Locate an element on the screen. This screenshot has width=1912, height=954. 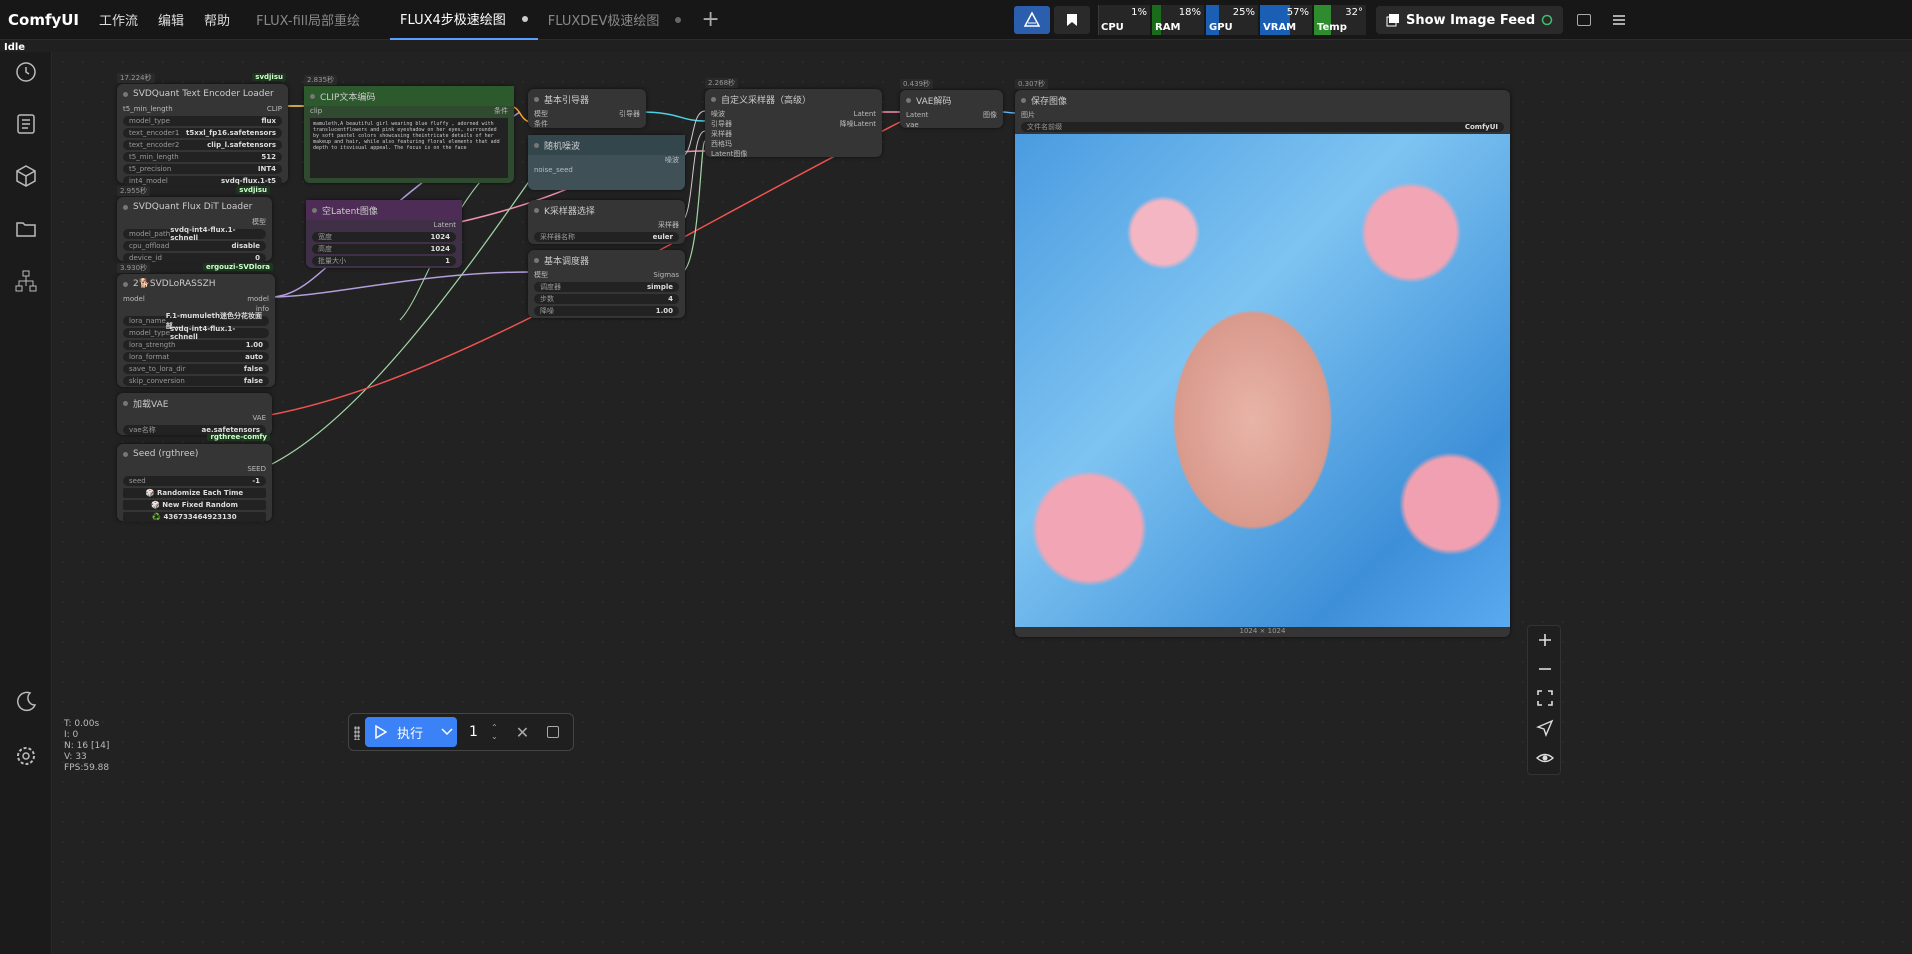
exec-time-badge: 2.835秒 is located at coordinates (321, 80).